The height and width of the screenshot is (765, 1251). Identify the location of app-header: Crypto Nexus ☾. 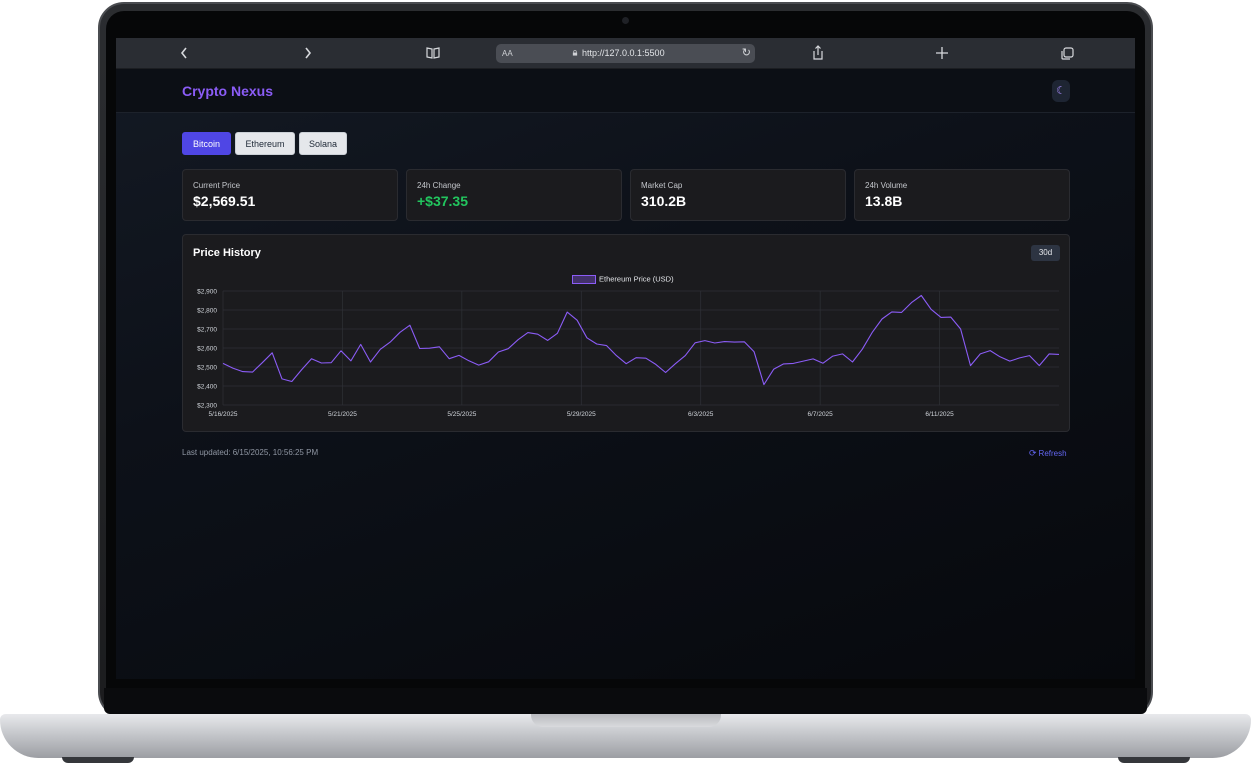
(625, 91).